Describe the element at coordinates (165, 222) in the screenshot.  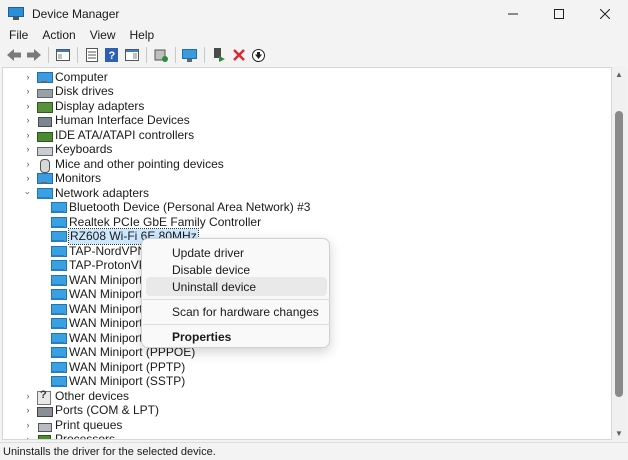
I see `device-label: Realtek PCIe GbE Family Controller` at that location.